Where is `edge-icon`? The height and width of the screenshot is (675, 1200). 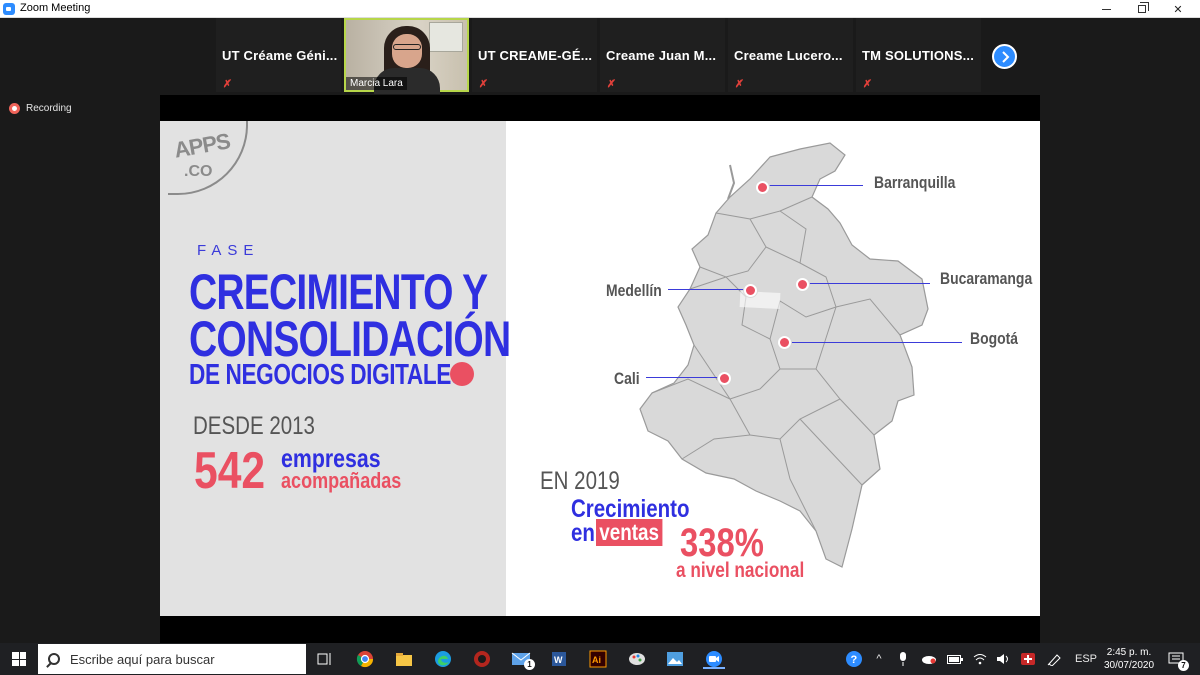
edge-icon is located at coordinates (443, 659).